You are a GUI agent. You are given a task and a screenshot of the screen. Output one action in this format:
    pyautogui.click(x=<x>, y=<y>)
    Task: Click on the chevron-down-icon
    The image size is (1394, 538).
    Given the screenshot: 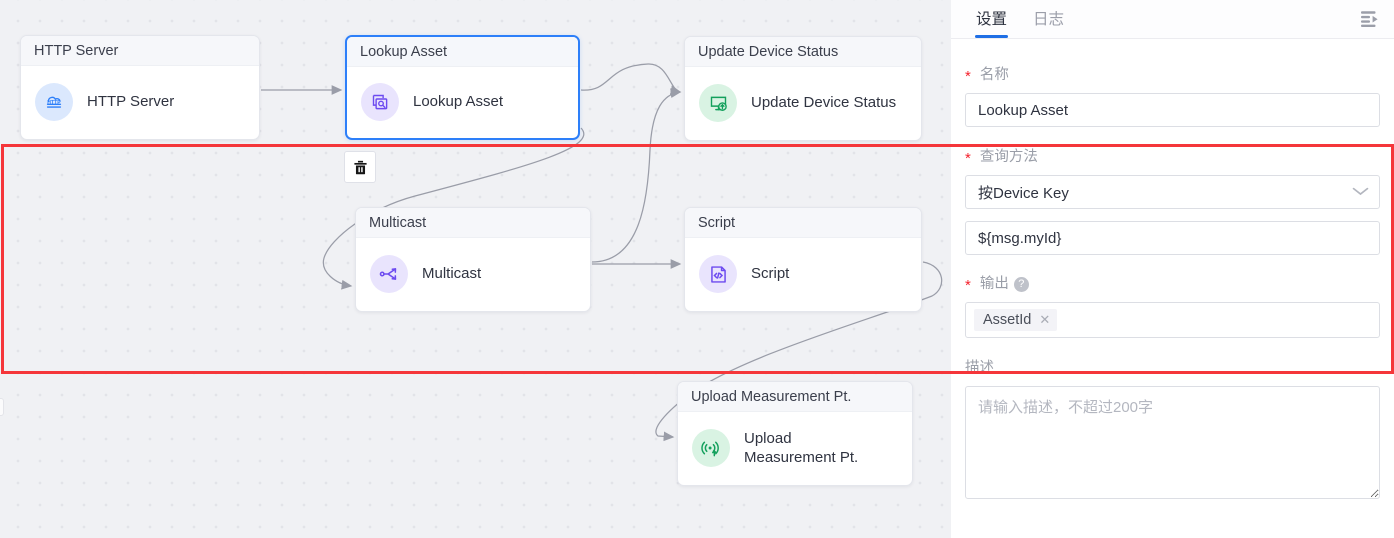 What is the action you would take?
    pyautogui.click(x=1360, y=192)
    